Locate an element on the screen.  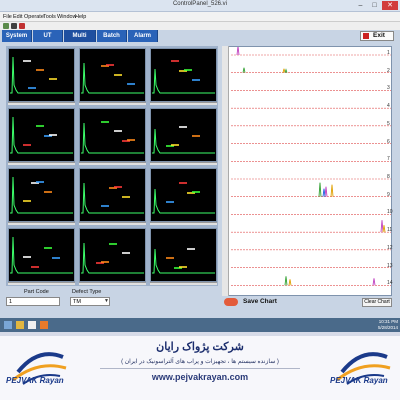
save-chart-button: Save Chart is located at coordinates (254, 302).